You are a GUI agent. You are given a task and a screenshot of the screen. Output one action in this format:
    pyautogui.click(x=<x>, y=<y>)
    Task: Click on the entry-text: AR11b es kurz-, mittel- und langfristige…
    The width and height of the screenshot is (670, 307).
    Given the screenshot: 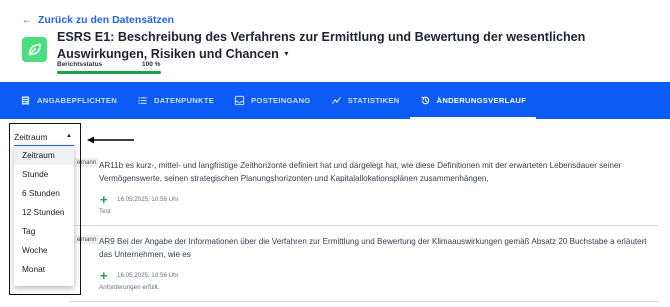 What is the action you would take?
    pyautogui.click(x=360, y=172)
    